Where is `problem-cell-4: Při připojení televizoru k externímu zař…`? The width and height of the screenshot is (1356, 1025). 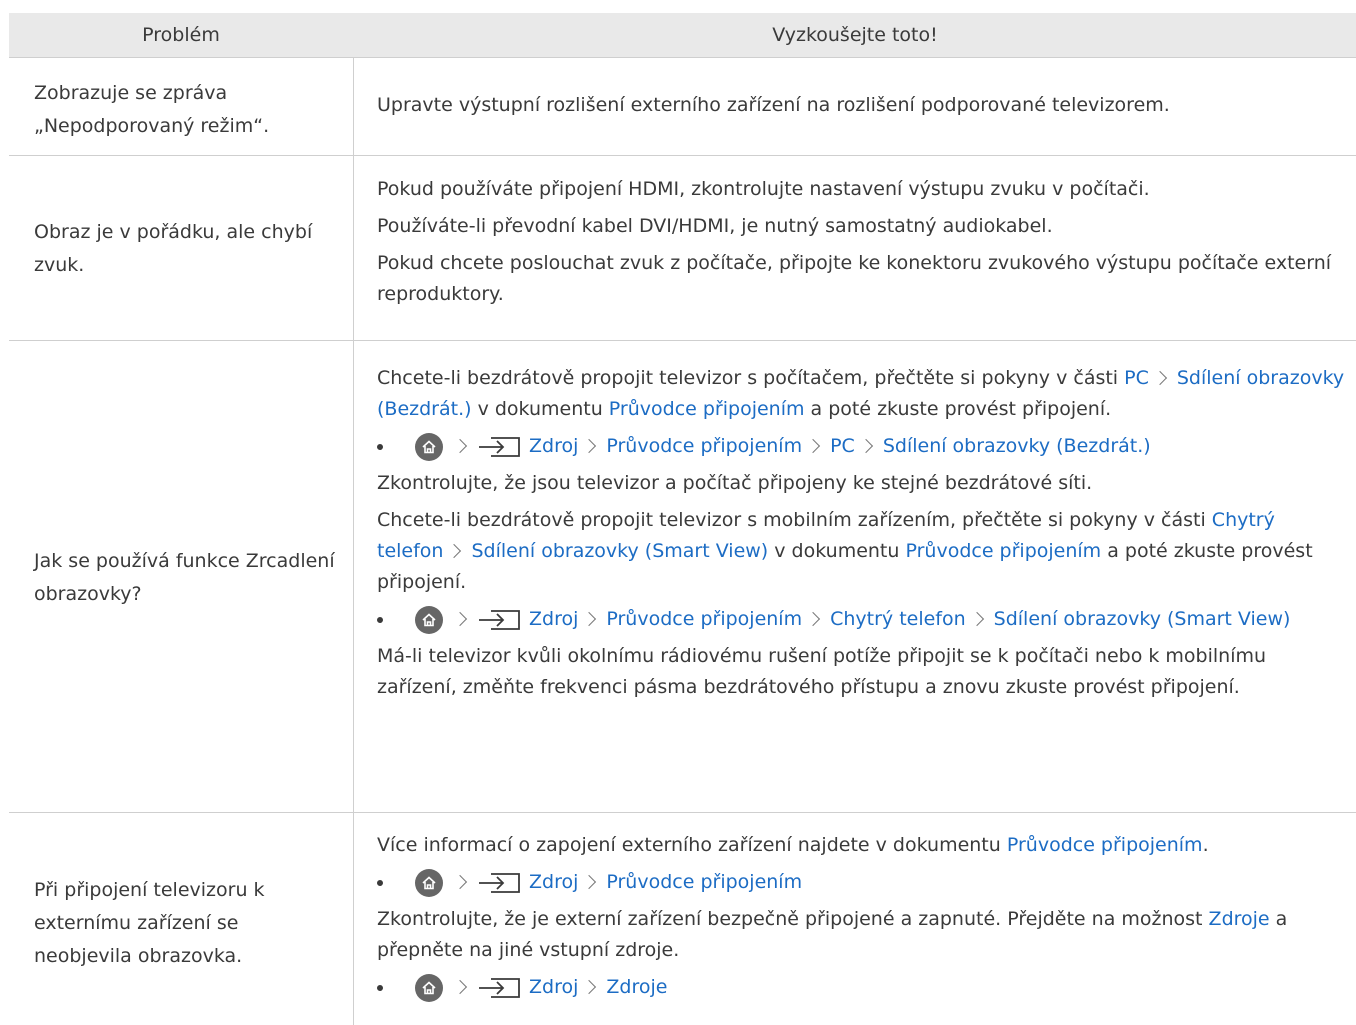
problem-cell-4: Při připojení televizoru k externímu zař… is located at coordinates (149, 923).